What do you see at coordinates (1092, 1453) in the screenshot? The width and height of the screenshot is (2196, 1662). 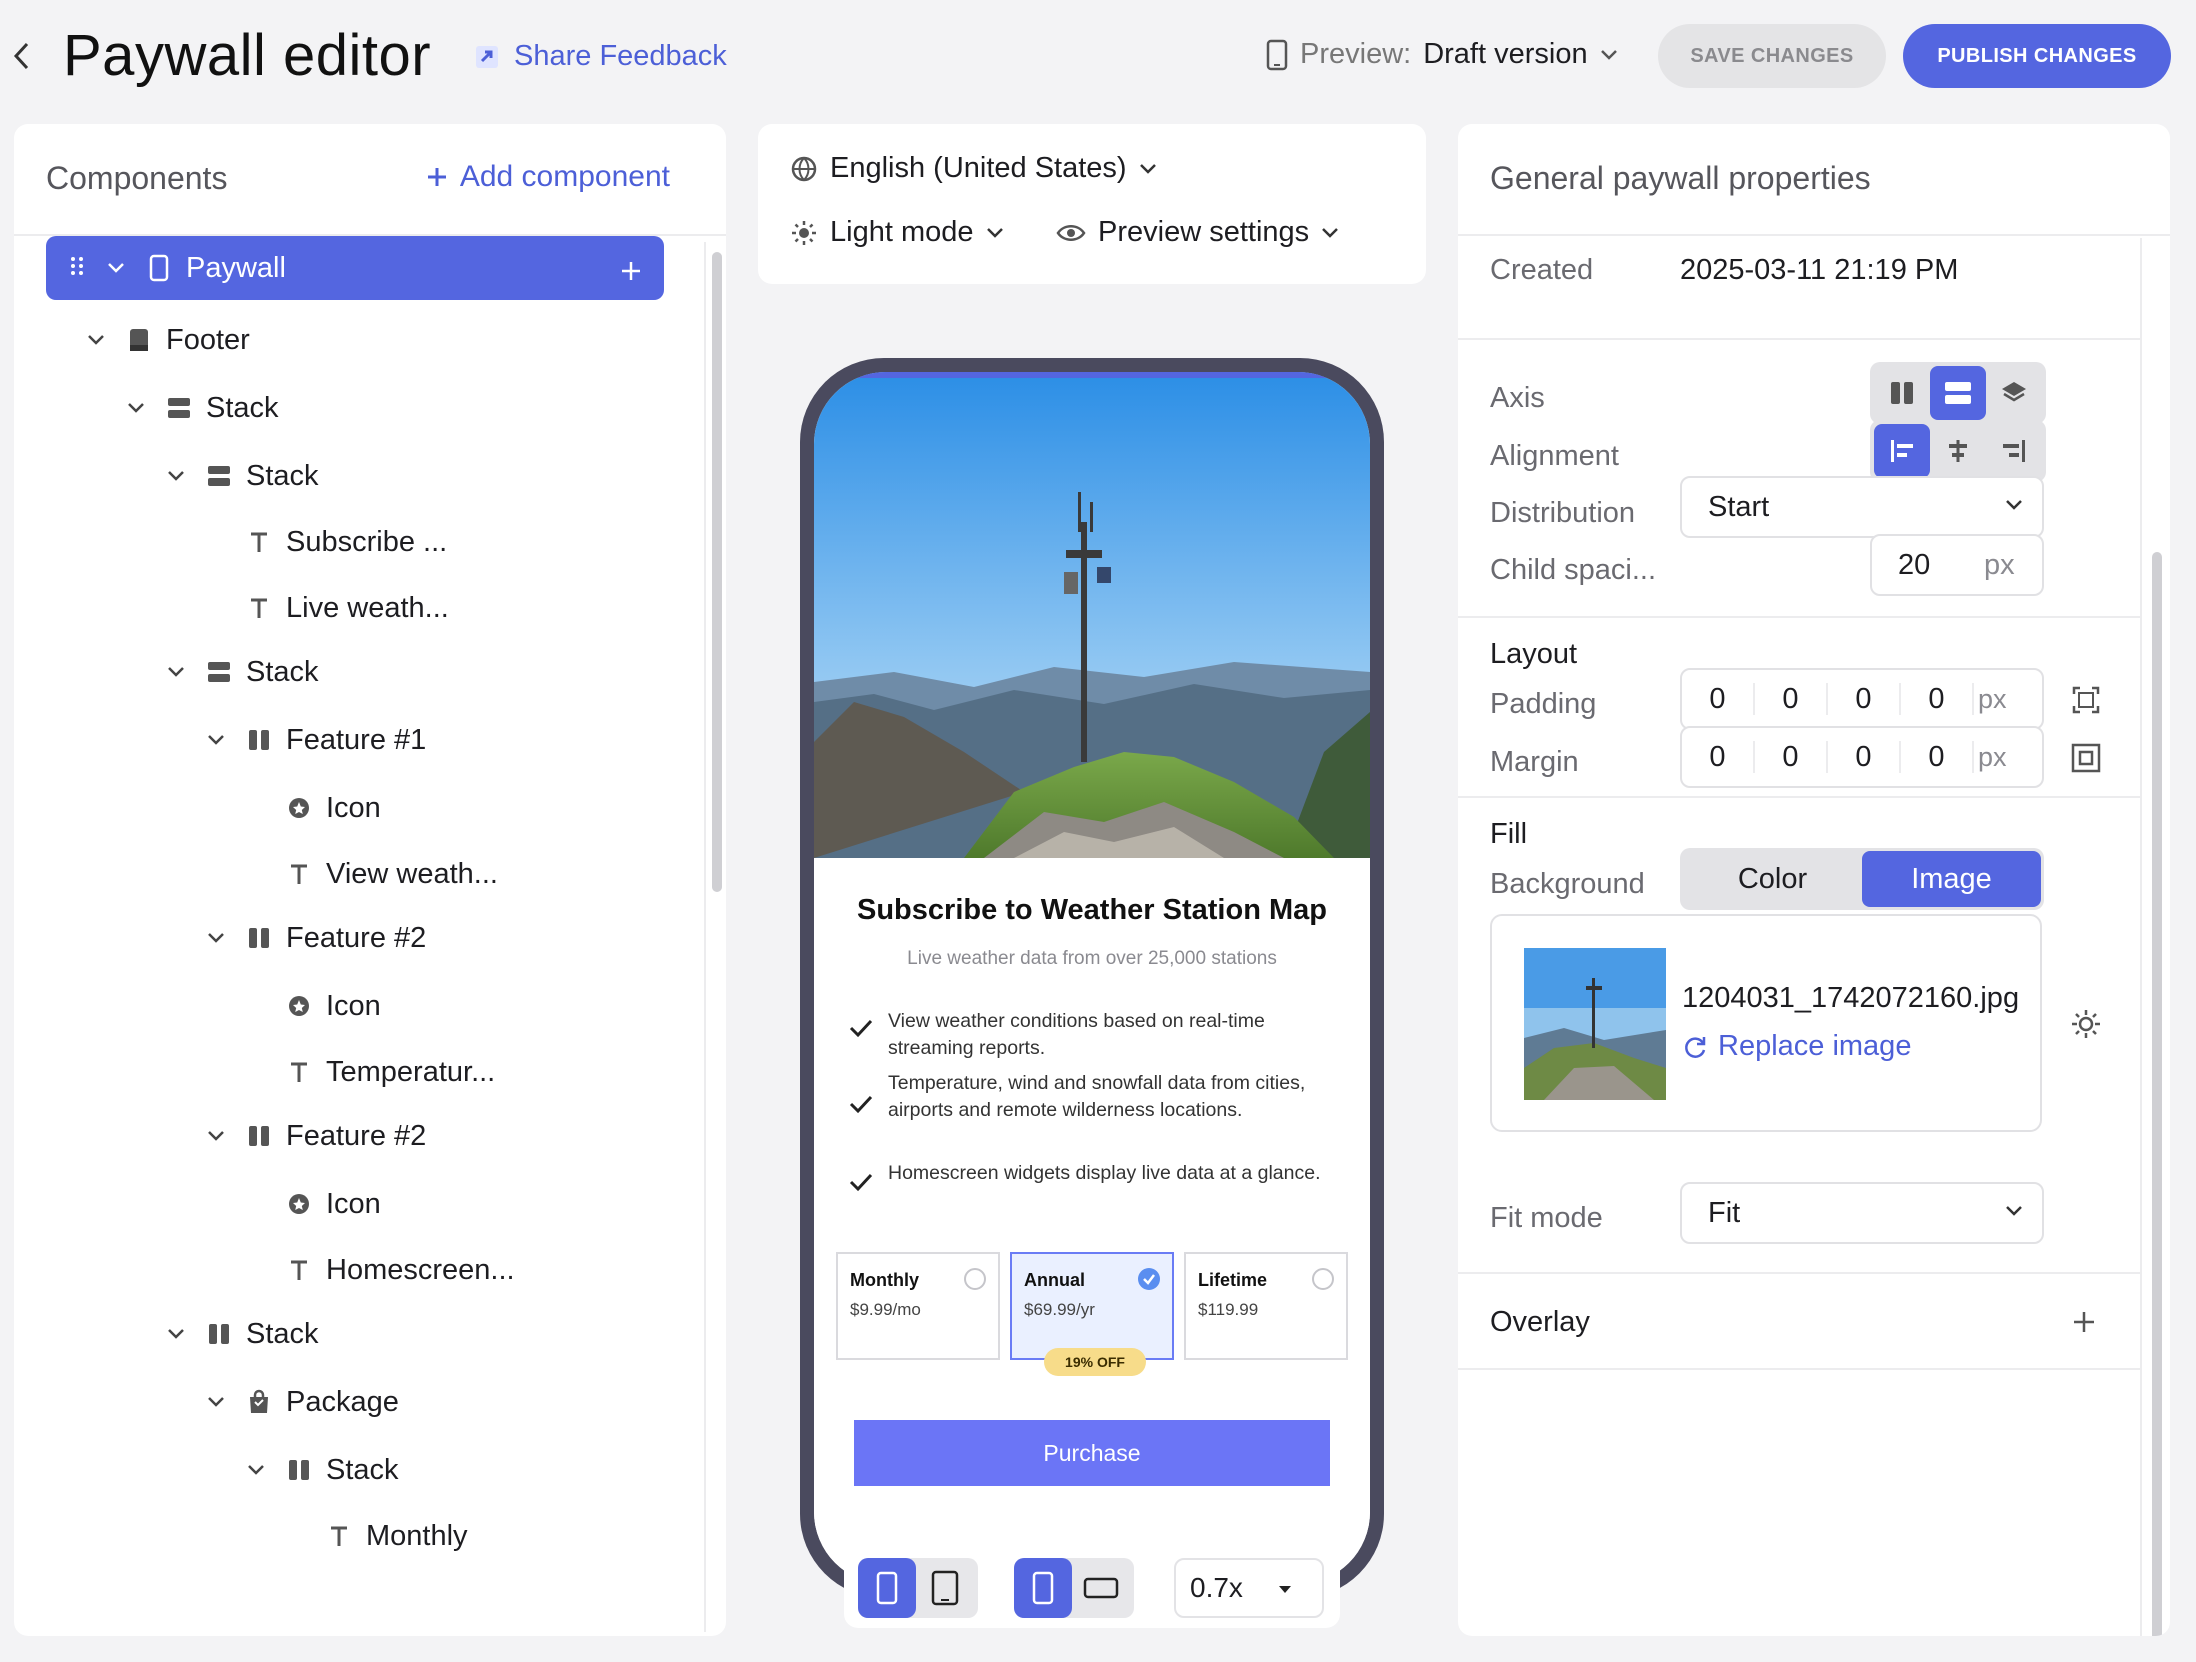 I see `purchase-button: Purchase` at bounding box center [1092, 1453].